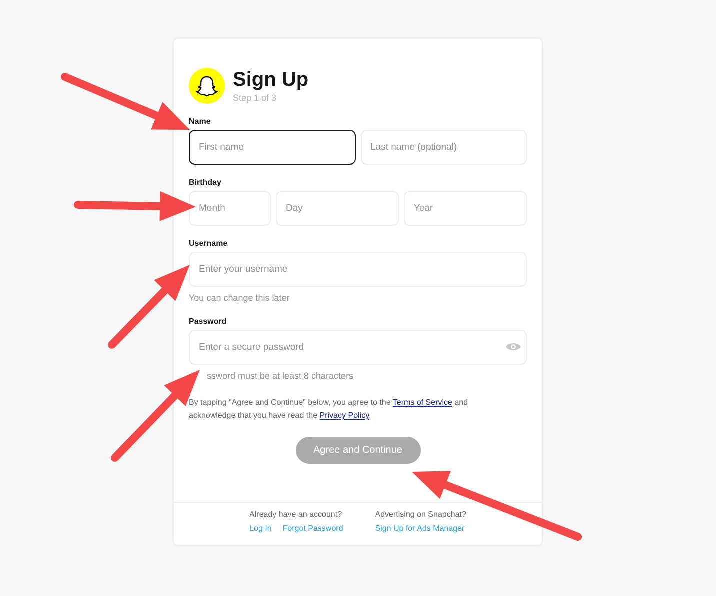  What do you see at coordinates (240, 298) in the screenshot?
I see `field-hint: You can change this later` at bounding box center [240, 298].